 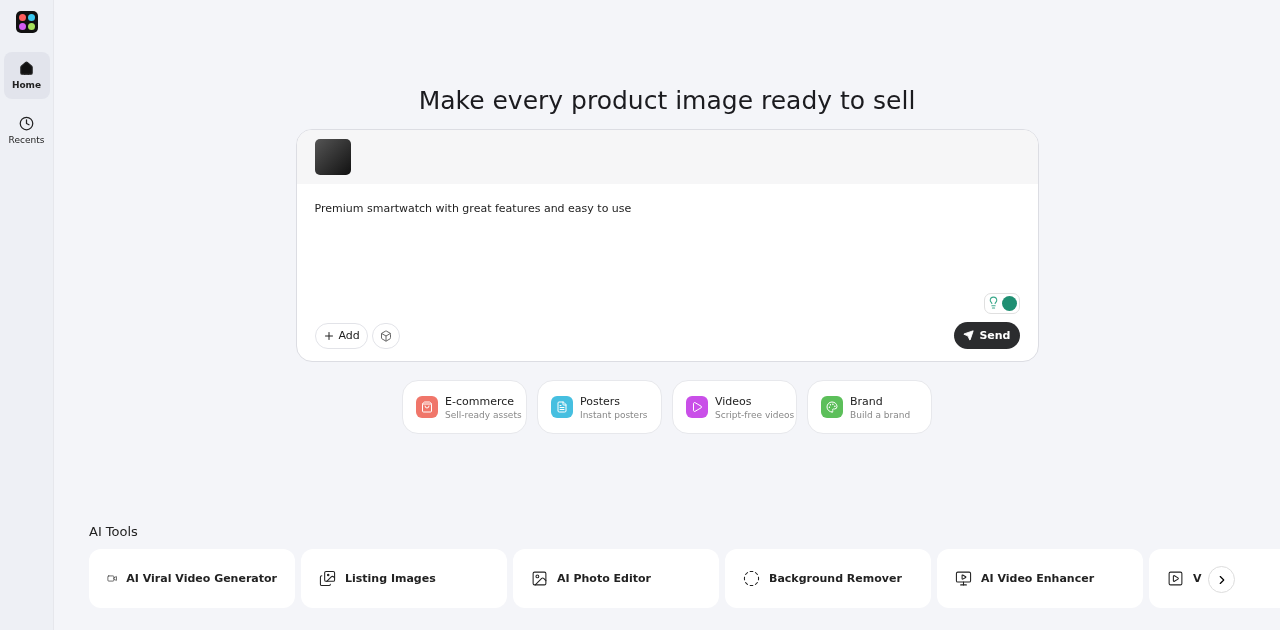 What do you see at coordinates (614, 414) in the screenshot?
I see `category-subtitle: Instant posters` at bounding box center [614, 414].